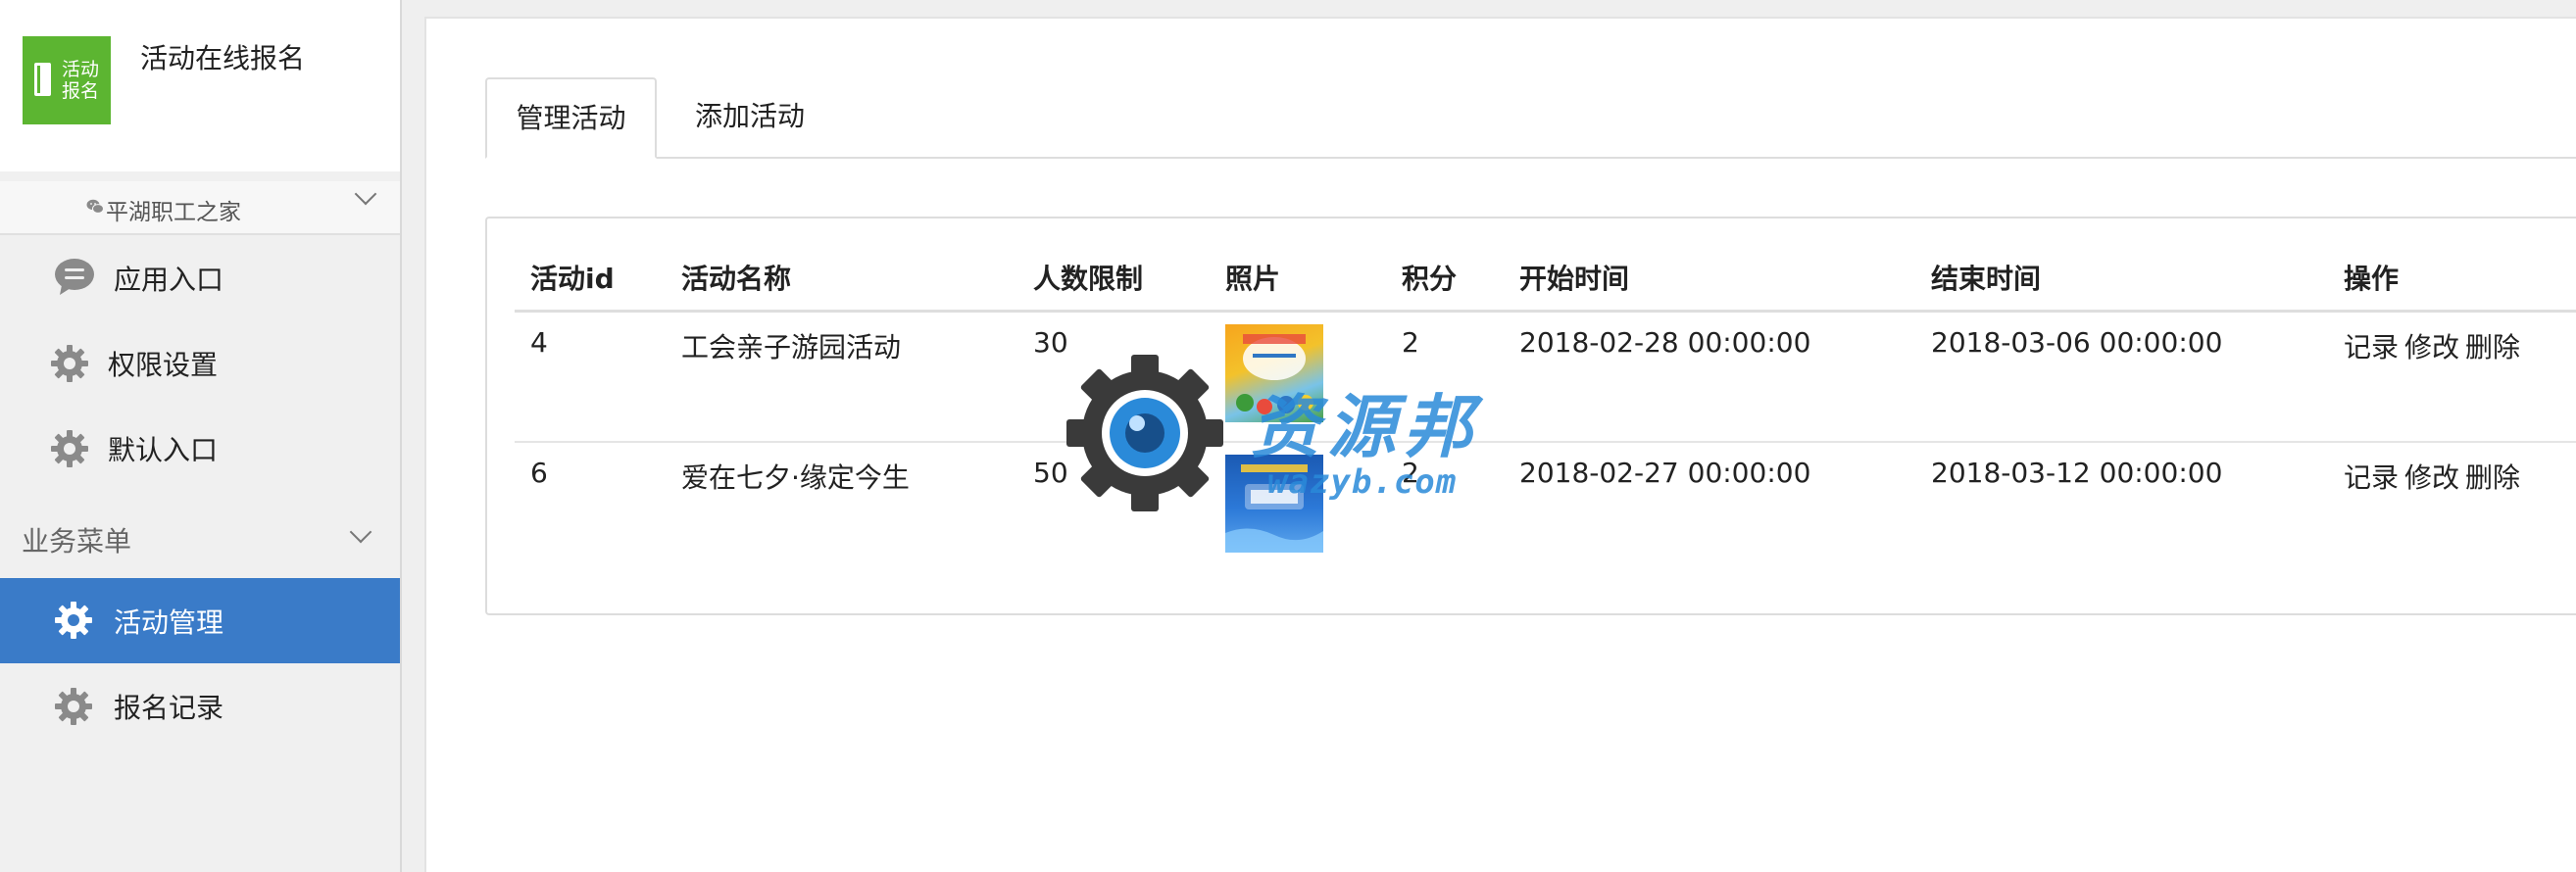 Image resolution: width=2576 pixels, height=872 pixels. What do you see at coordinates (1709, 279) in the screenshot?
I see `column-header: 开始时间` at bounding box center [1709, 279].